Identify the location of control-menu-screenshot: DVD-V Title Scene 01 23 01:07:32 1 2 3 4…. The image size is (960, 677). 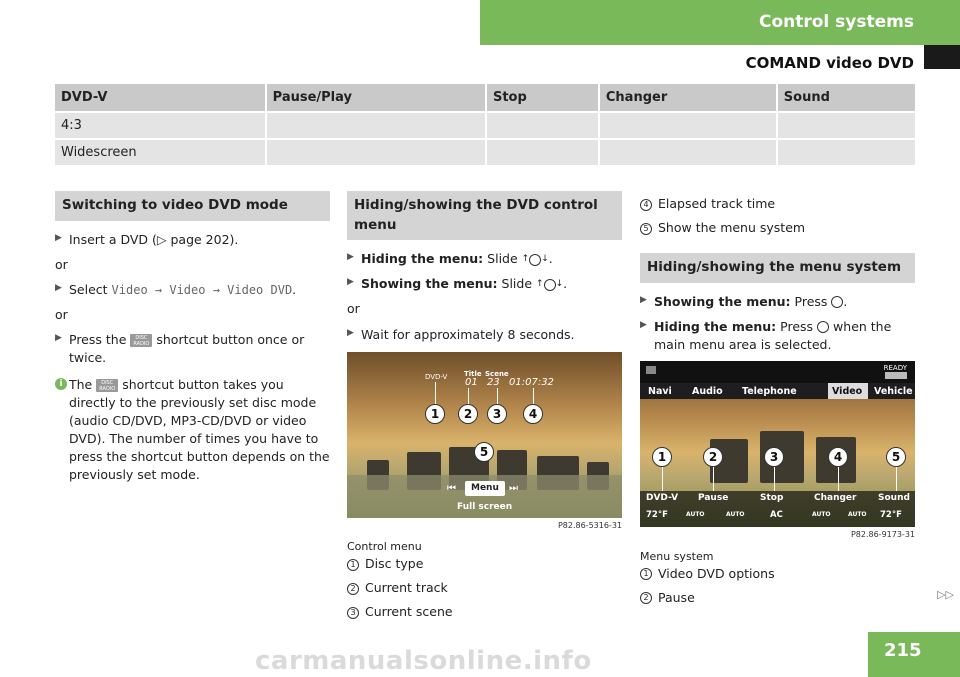
(484, 434).